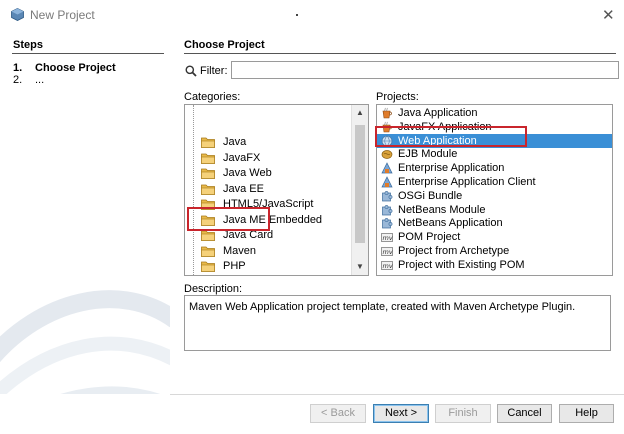  Describe the element at coordinates (428, 154) in the screenshot. I see `project-label: EJB Module` at that location.